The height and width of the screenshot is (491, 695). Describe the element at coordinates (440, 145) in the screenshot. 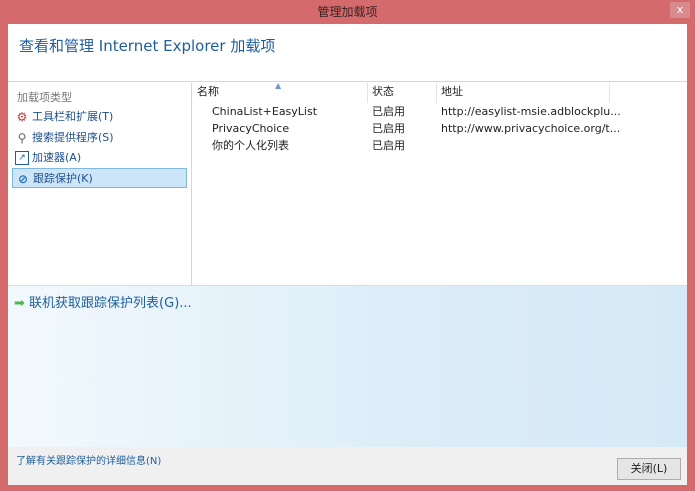

I see `table-row: 你的个人化列表 已启用` at that location.